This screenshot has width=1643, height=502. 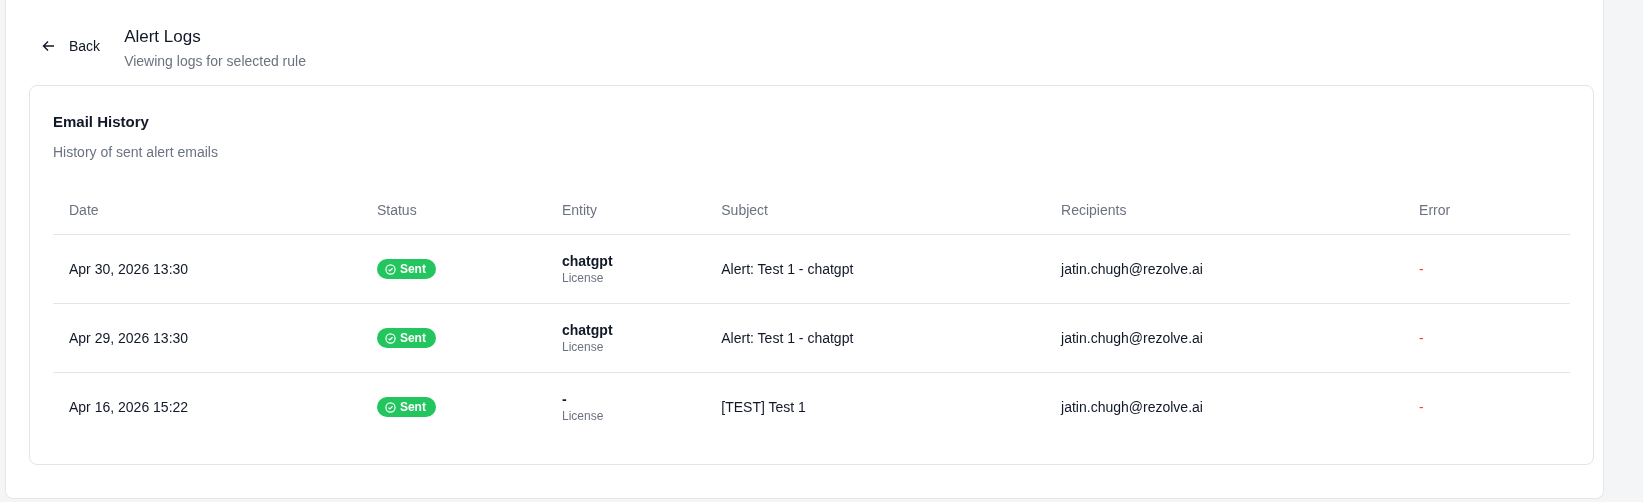 I want to click on card-title: Email History, so click(x=101, y=121).